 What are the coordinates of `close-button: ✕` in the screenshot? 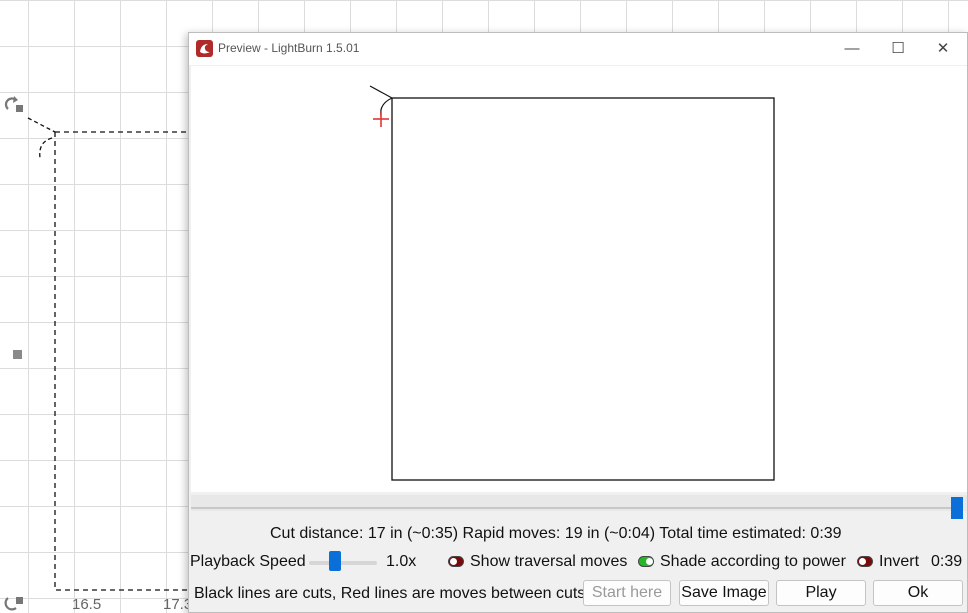 It's located at (943, 48).